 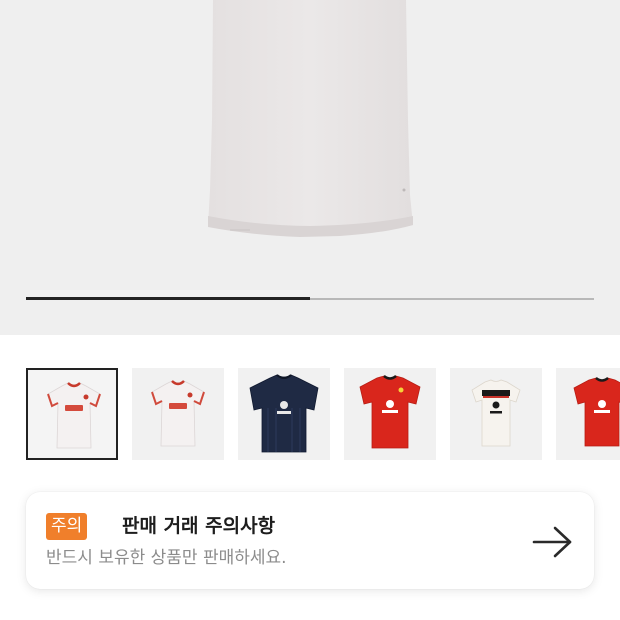 What do you see at coordinates (310, 118) in the screenshot?
I see `product-image` at bounding box center [310, 118].